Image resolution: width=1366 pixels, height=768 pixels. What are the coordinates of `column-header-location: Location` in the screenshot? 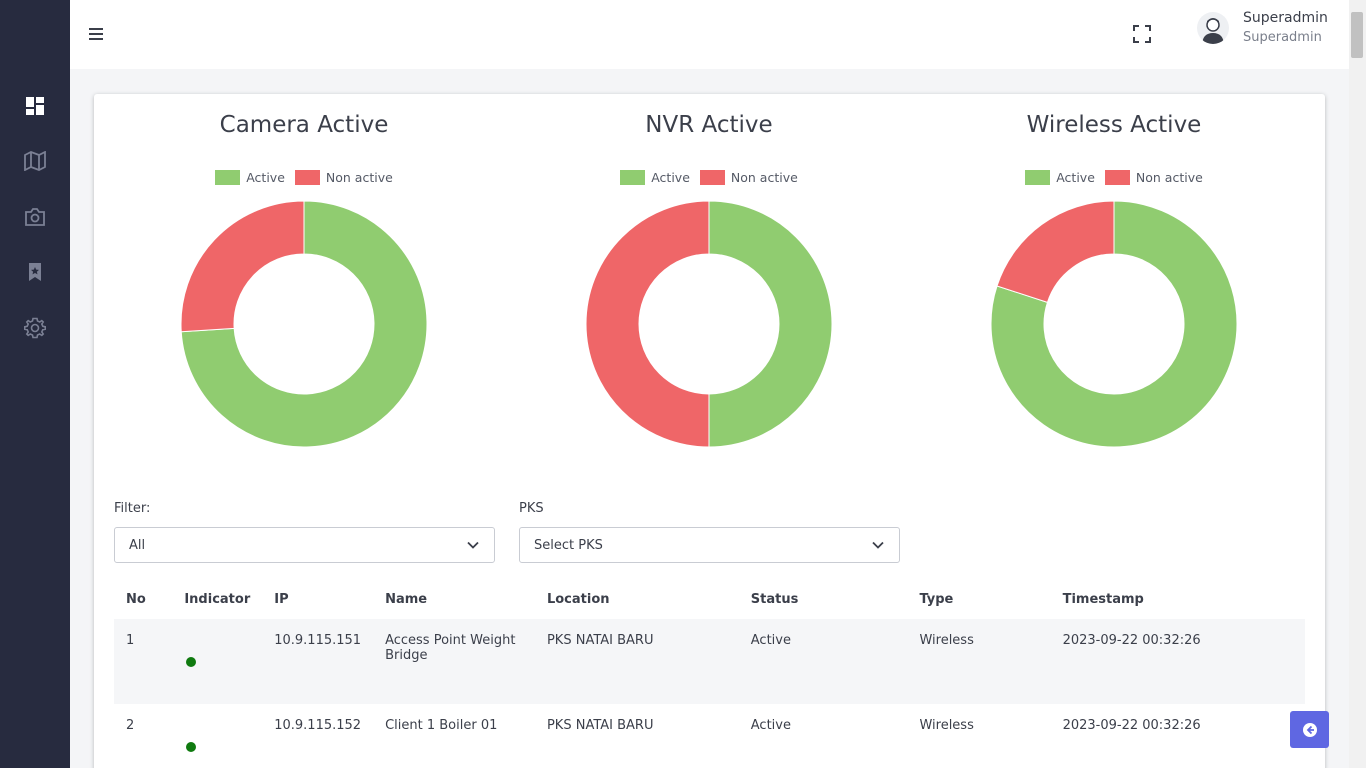 It's located at (637, 599).